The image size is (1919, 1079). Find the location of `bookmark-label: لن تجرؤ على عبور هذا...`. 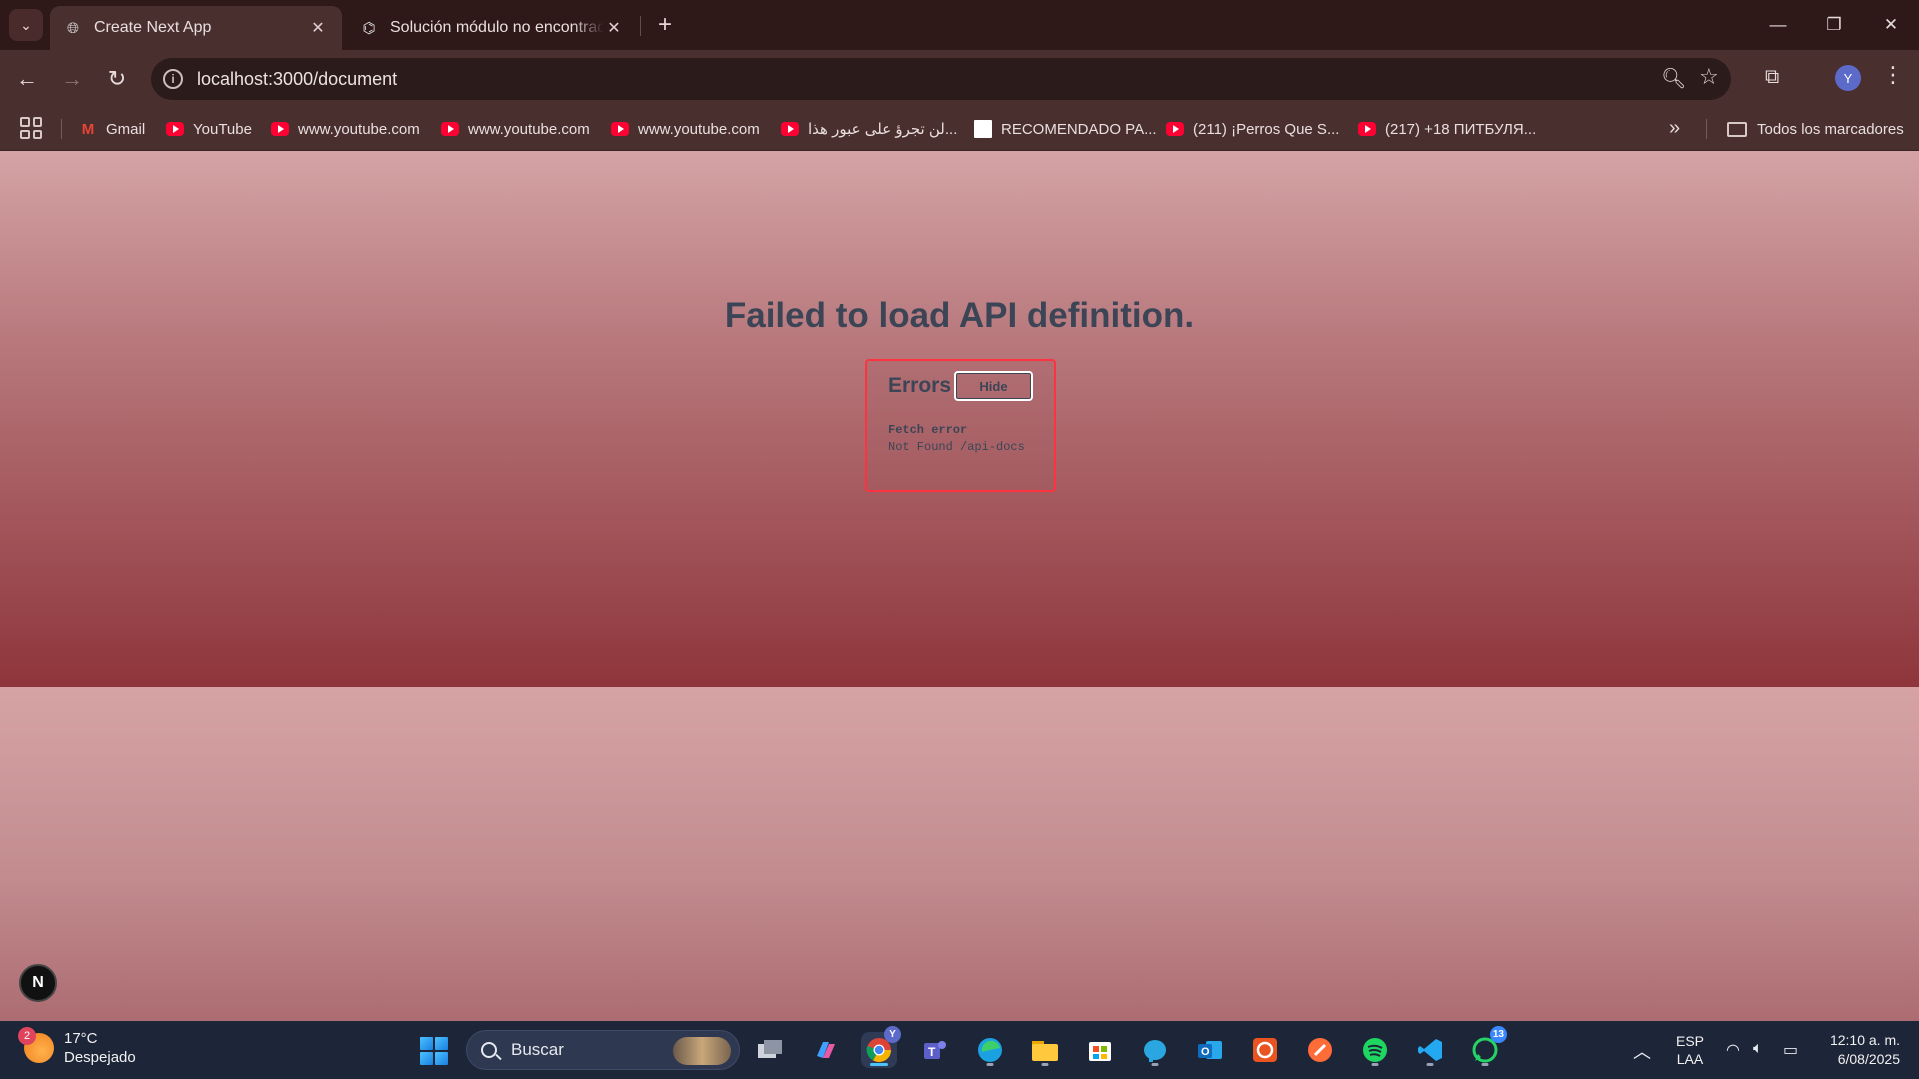

bookmark-label: لن تجرؤ على عبور هذا... is located at coordinates (883, 129).